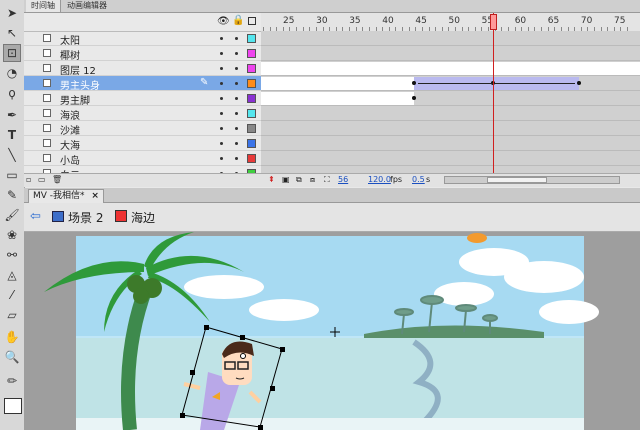  Describe the element at coordinates (142, 69) in the screenshot. I see `layer-row: 图层 12` at that location.